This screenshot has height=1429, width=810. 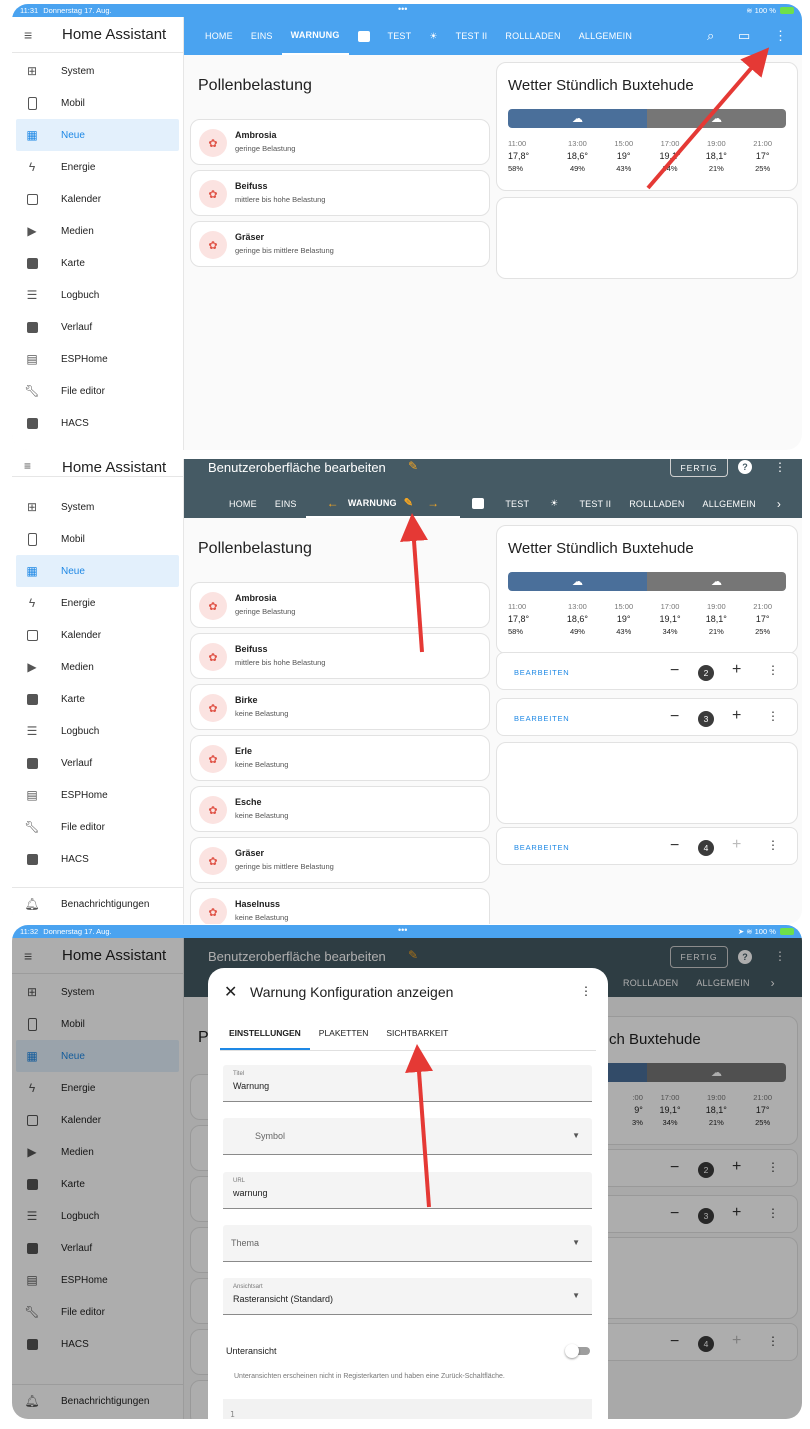 What do you see at coordinates (383, 503) in the screenshot?
I see `tab-warnung: ← WARNUNG ✎ →` at bounding box center [383, 503].